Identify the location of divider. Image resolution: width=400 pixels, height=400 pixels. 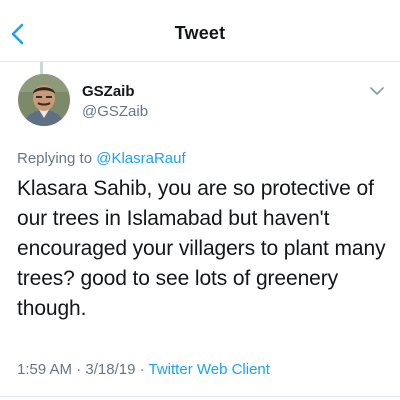
(200, 396).